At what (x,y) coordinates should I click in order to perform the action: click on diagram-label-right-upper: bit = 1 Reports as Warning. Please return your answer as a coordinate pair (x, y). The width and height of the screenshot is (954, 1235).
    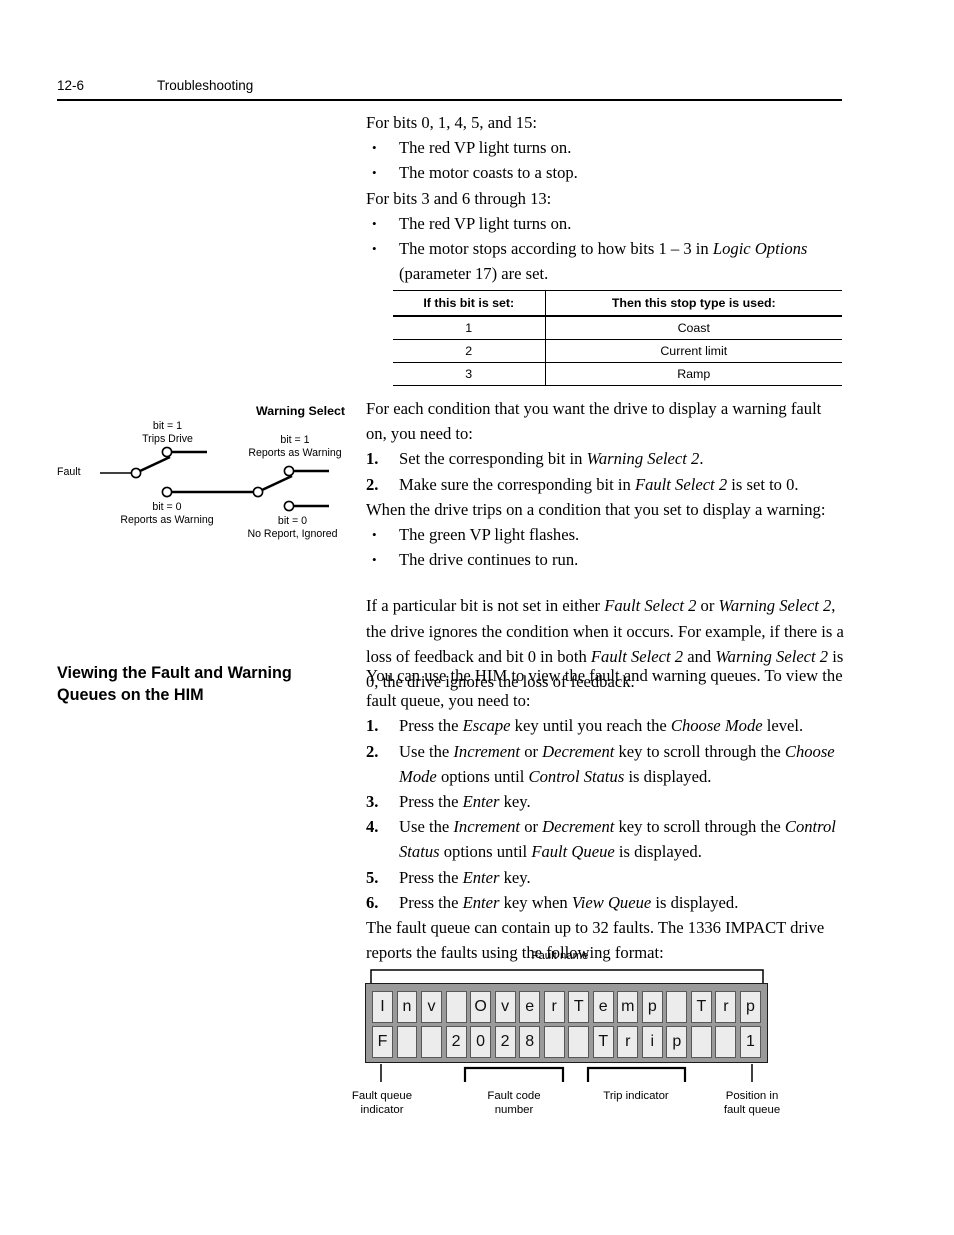
    Looking at the image, I should click on (295, 447).